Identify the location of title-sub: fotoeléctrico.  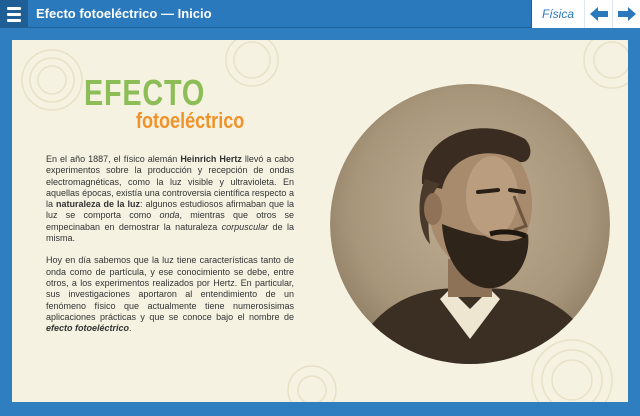
(190, 120).